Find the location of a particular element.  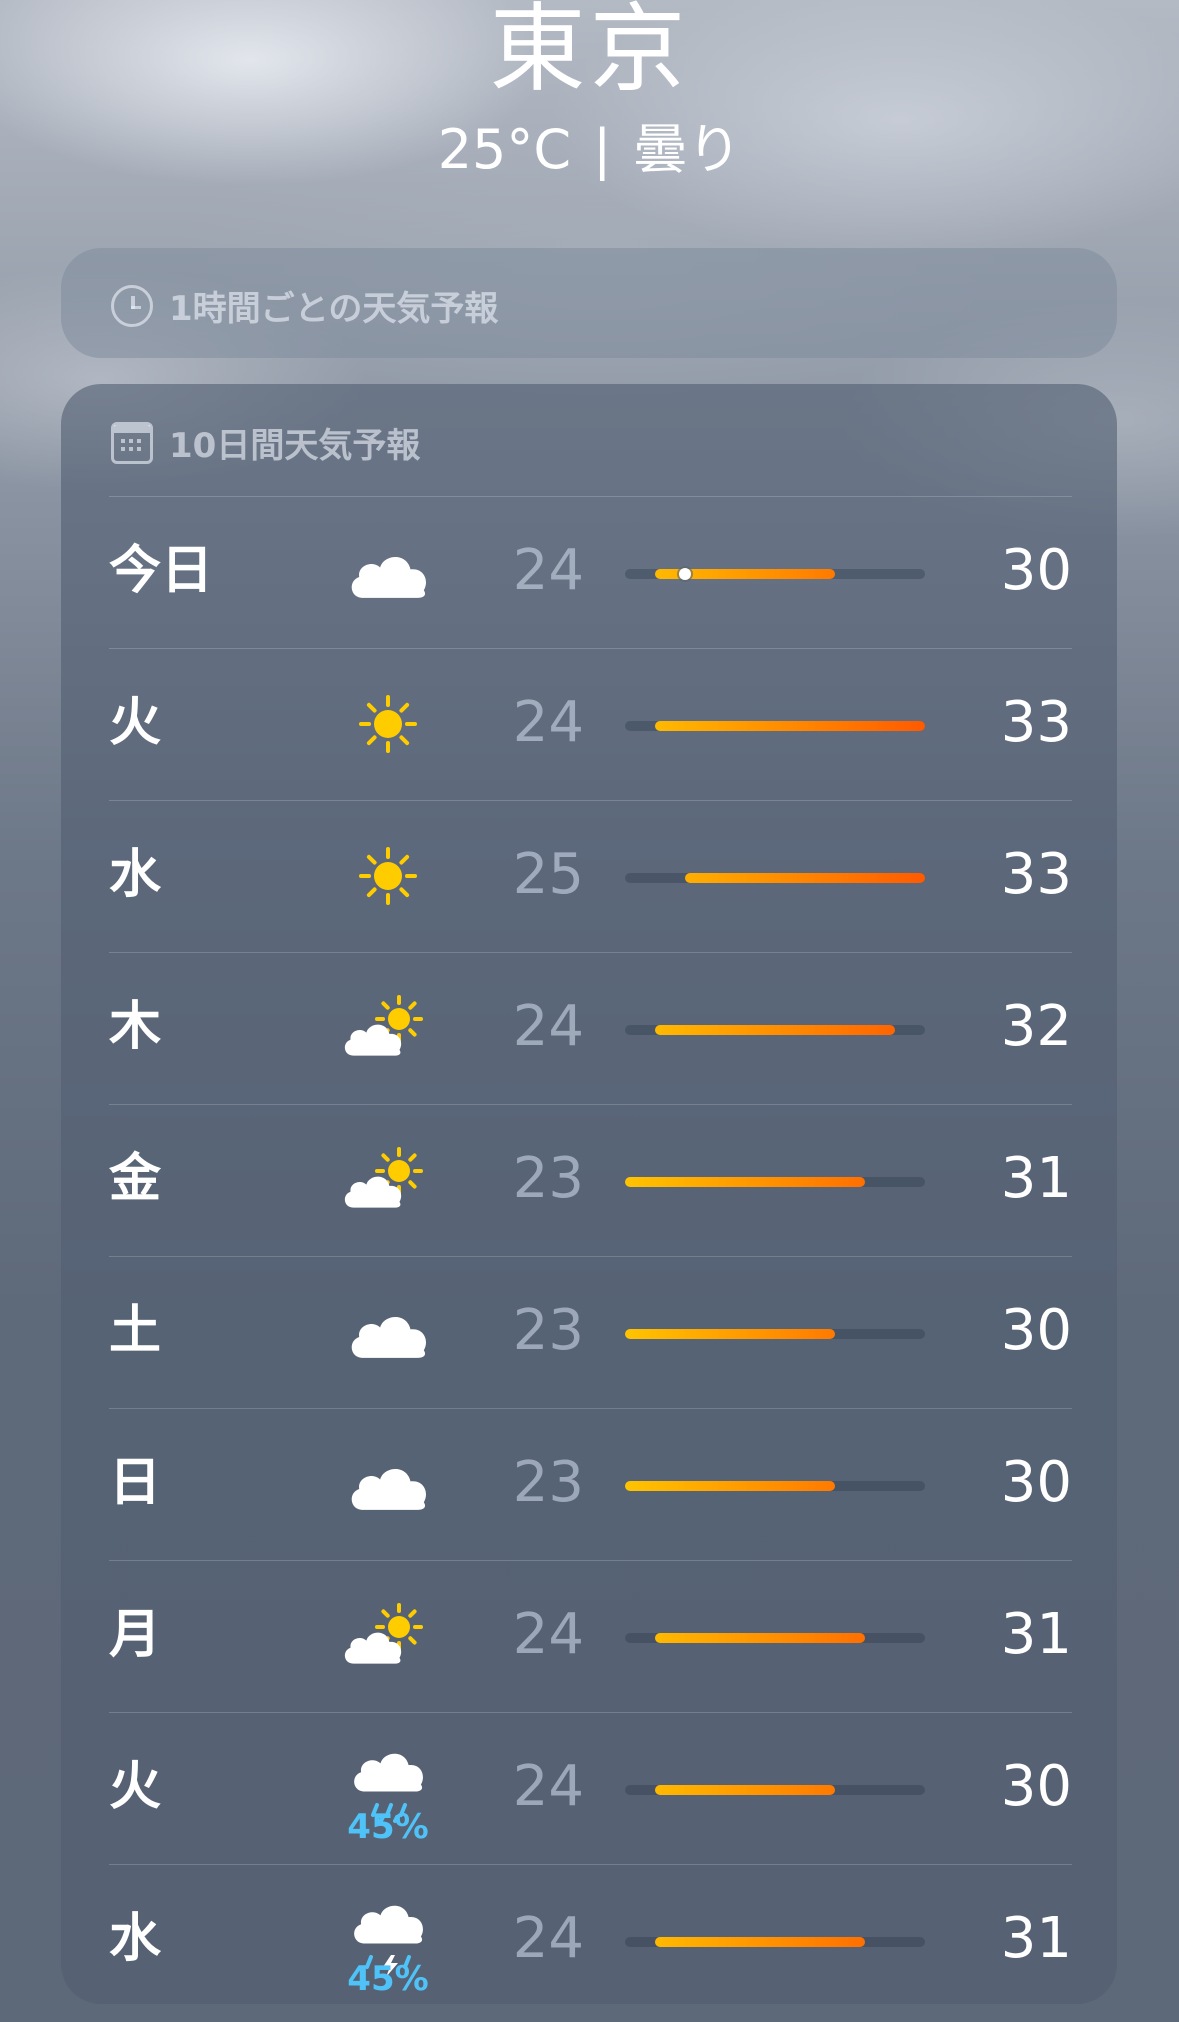

forecast-row: 水 25 33 is located at coordinates (590, 876).